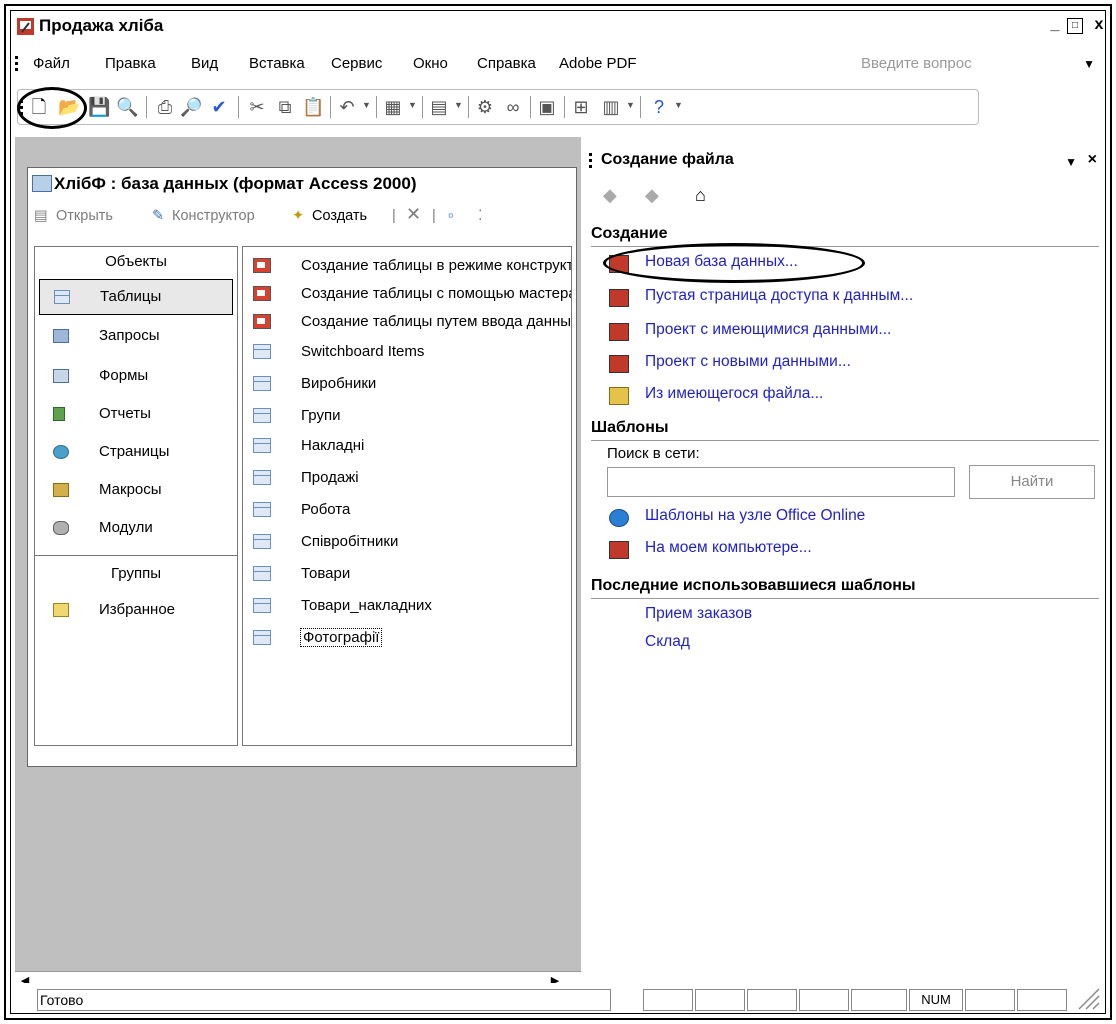 Image resolution: width=1116 pixels, height=1024 pixels. I want to click on resize-grip-icon, so click(1089, 999).